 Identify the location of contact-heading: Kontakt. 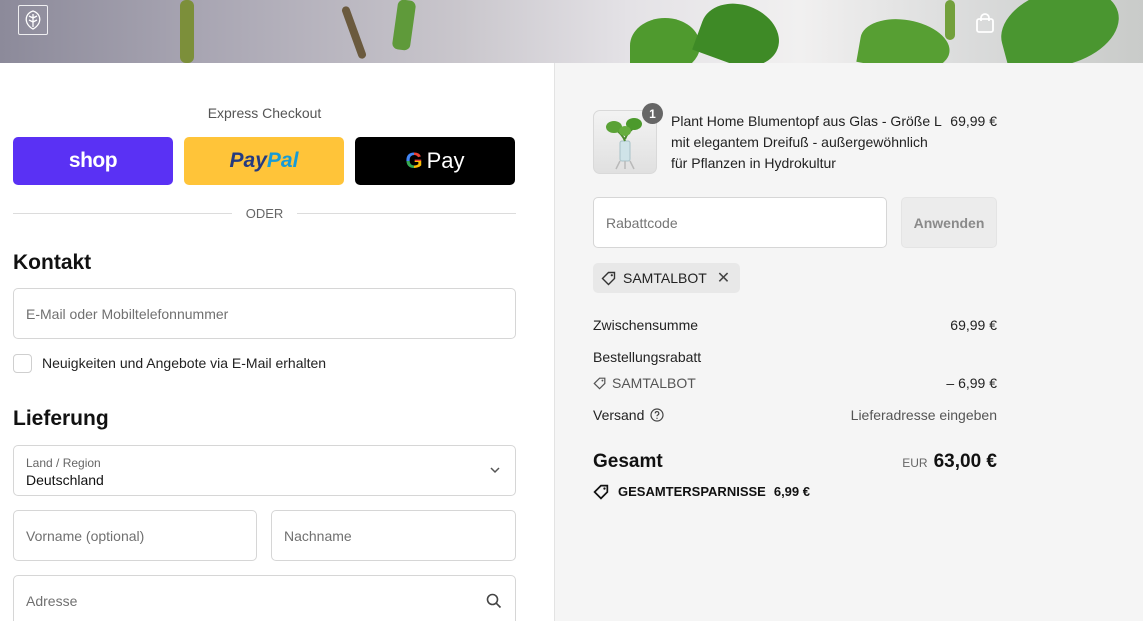
(52, 262).